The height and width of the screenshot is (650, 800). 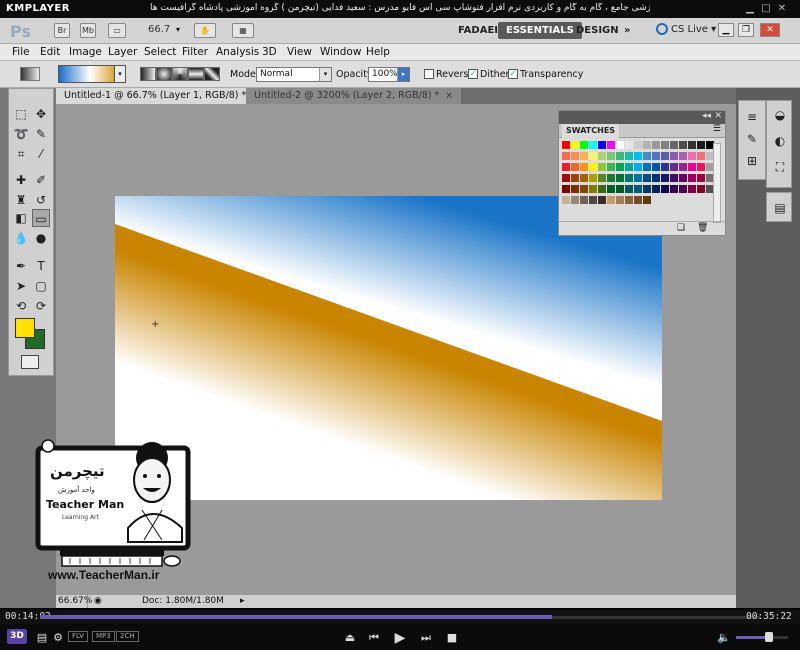 I want to click on mini-bridge-icon: ▤, so click(x=780, y=208).